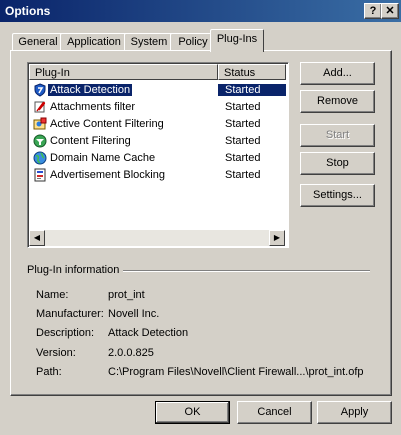 This screenshot has width=401, height=435. Describe the element at coordinates (90, 90) in the screenshot. I see `plugin-name: Attack Detection` at that location.